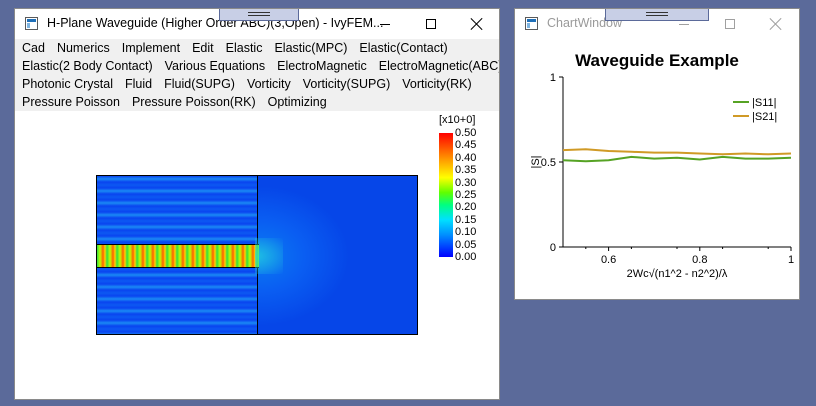  Describe the element at coordinates (194, 102) in the screenshot. I see `menu-item-pressure-poisson-rk: Pressure Poisson(RK)` at that location.